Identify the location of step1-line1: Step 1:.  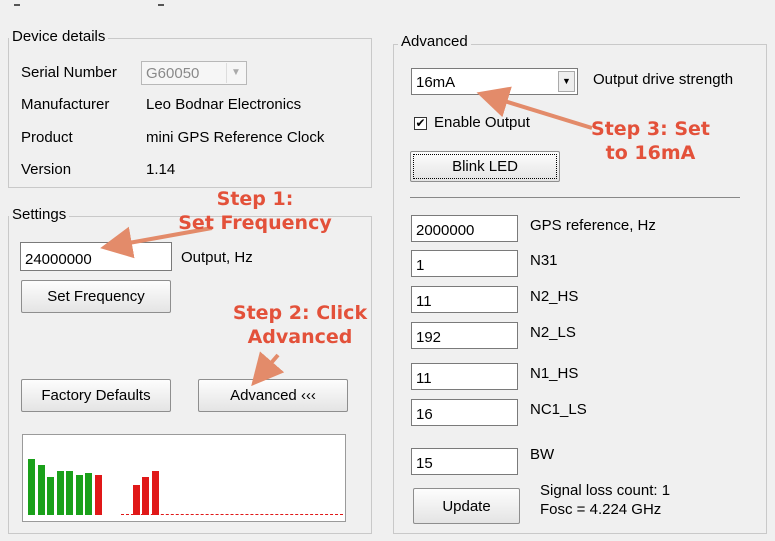
(255, 199).